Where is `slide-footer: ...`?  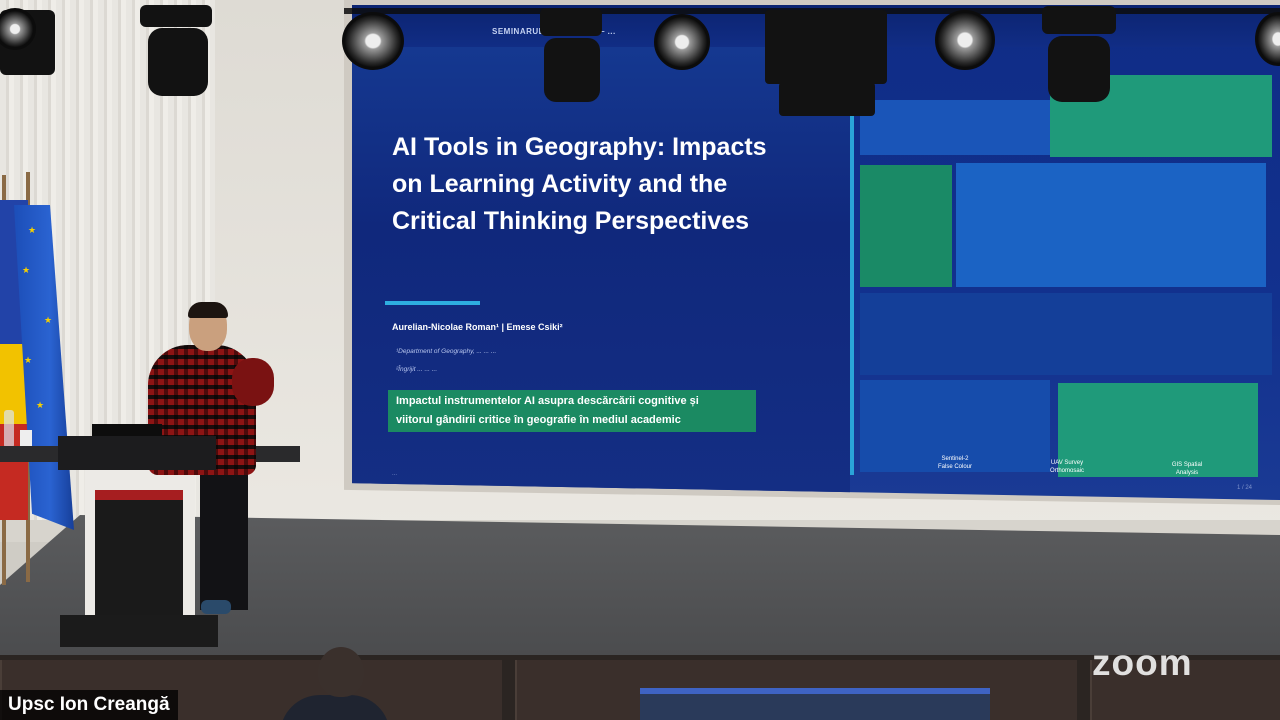 slide-footer: ... is located at coordinates (395, 474).